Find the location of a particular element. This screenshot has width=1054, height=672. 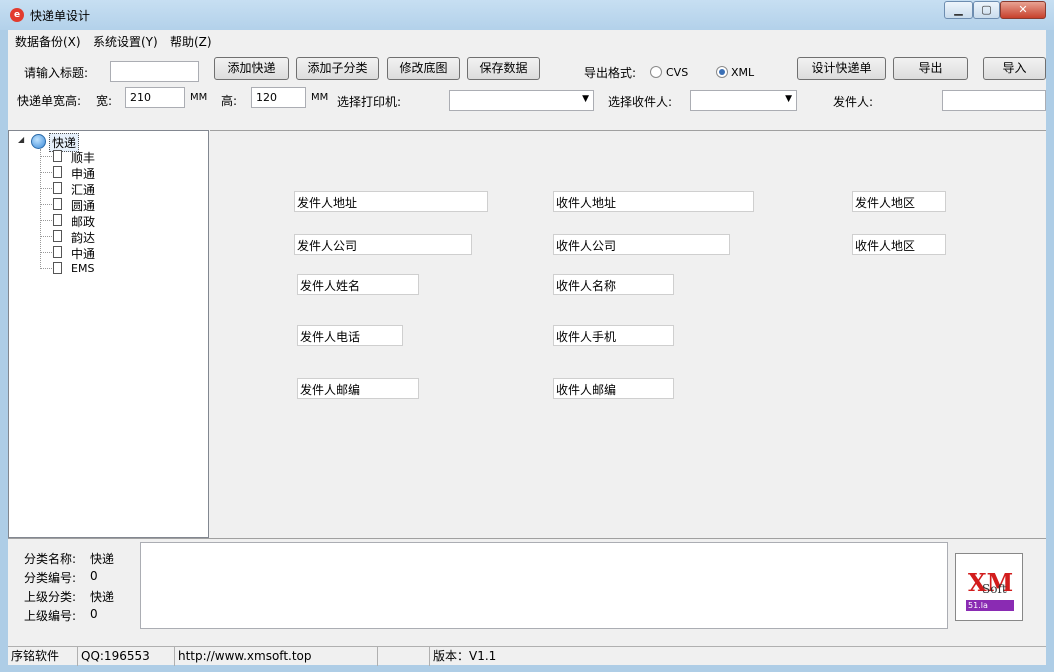

tree-node-1: 顺丰 is located at coordinates (83, 157).